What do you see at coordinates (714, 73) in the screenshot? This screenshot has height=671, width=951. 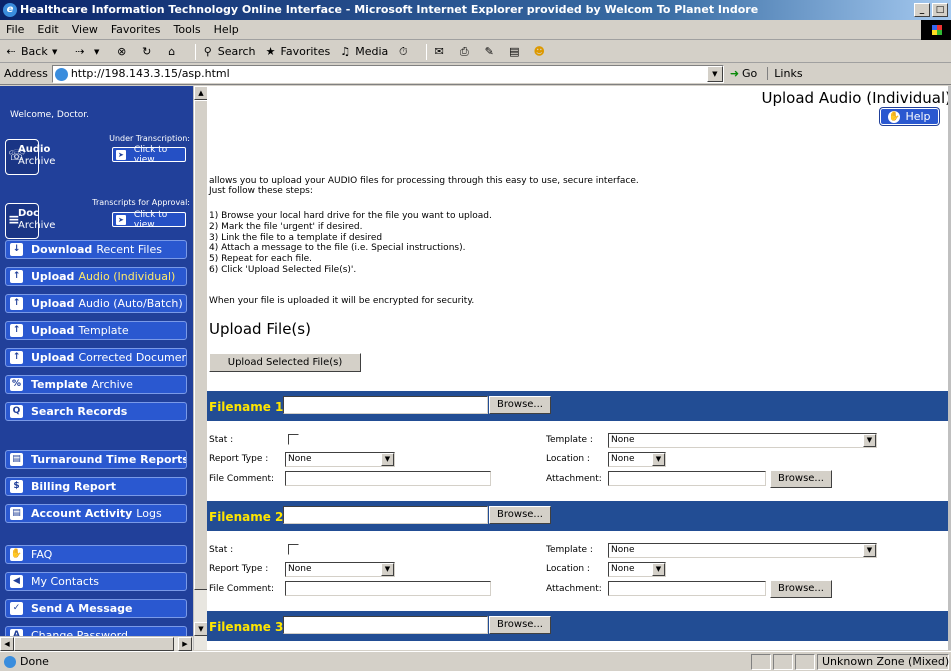 I see `address-dropdown-icon: ▼` at bounding box center [714, 73].